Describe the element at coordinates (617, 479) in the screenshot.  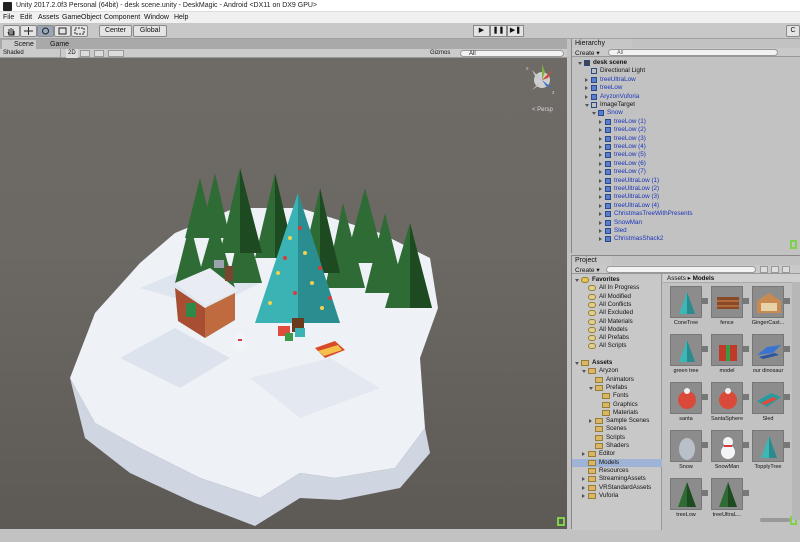
I see `project-tree-item: StreamingAssets` at that location.